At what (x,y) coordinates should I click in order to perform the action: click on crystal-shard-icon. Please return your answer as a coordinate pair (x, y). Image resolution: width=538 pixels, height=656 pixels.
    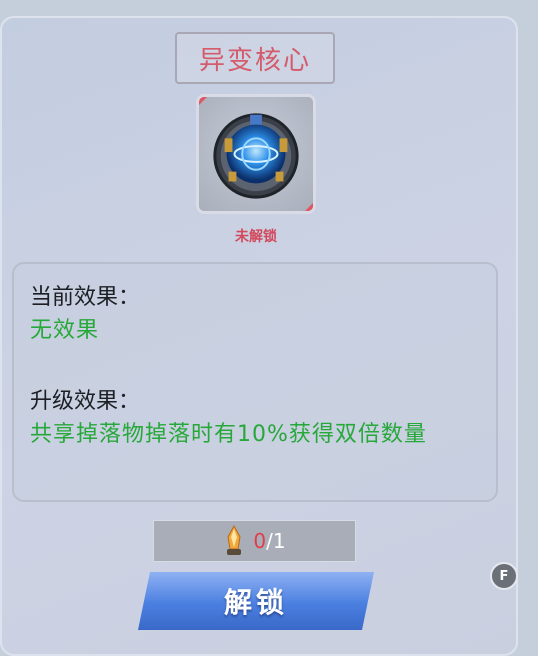
    Looking at the image, I should click on (234, 540).